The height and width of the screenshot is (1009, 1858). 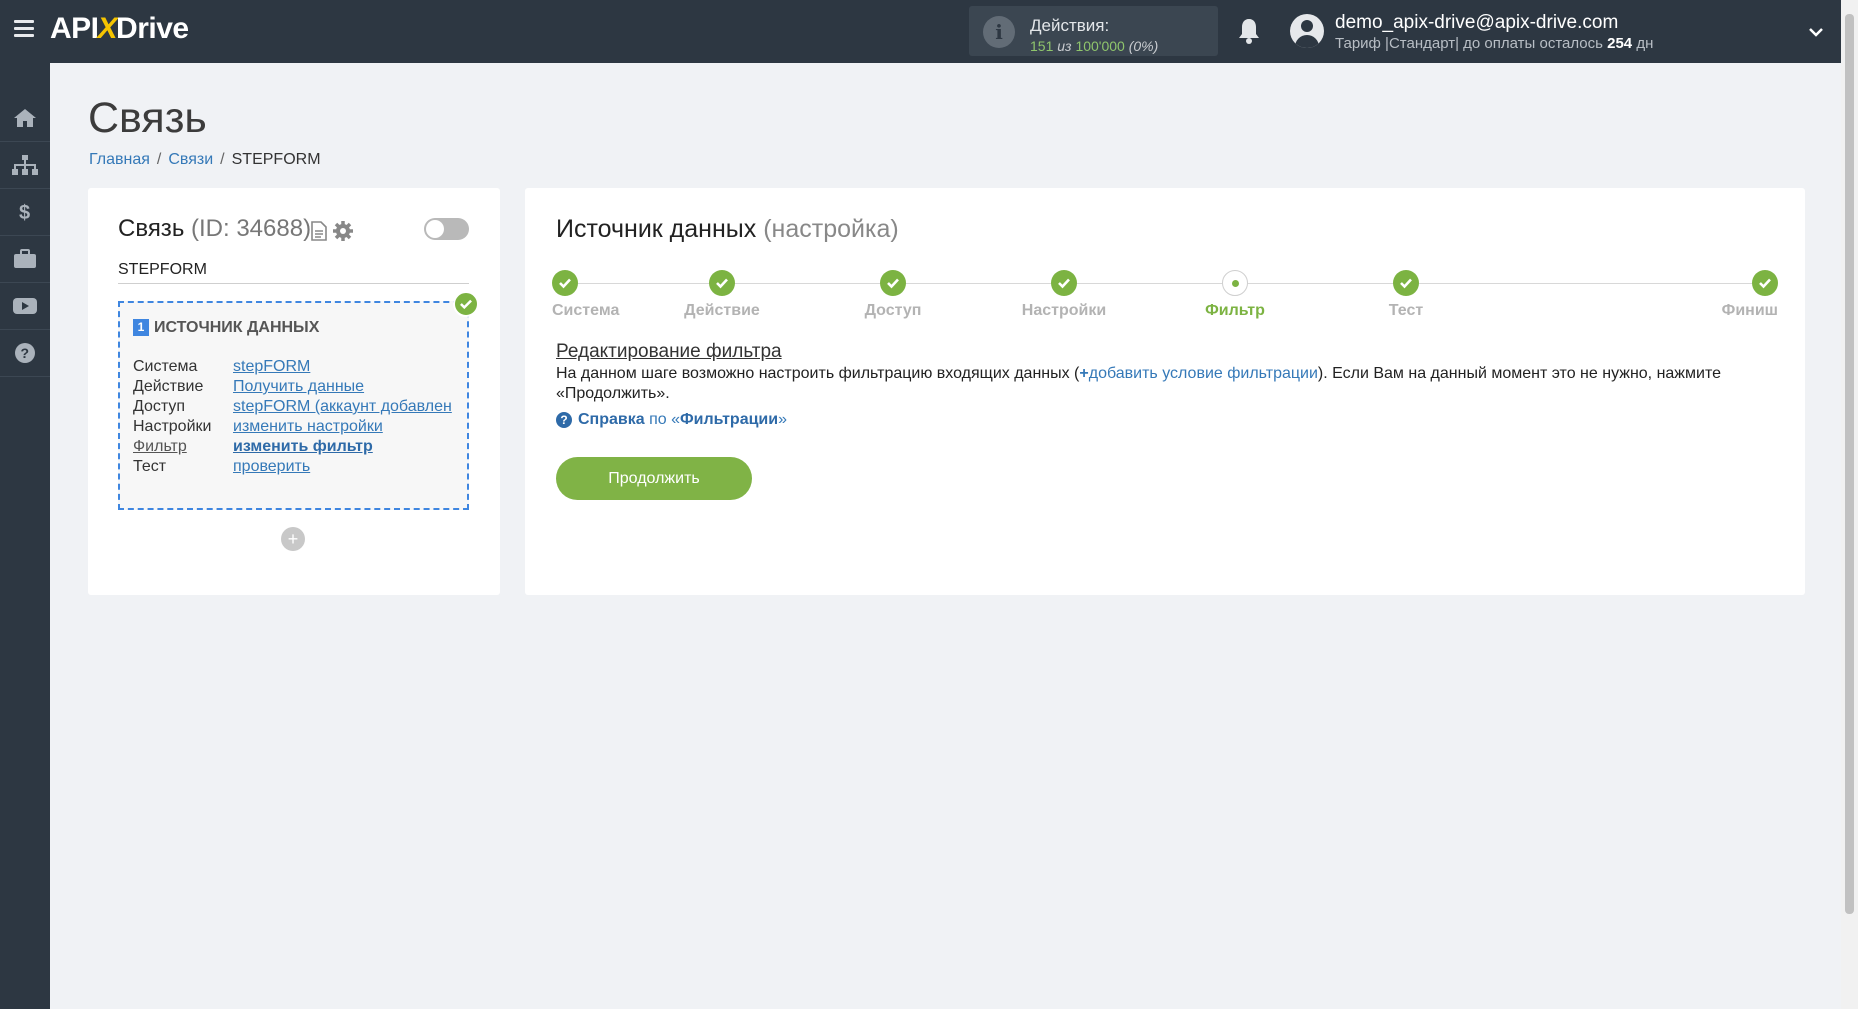 I want to click on sitemap-icon, so click(x=25, y=165).